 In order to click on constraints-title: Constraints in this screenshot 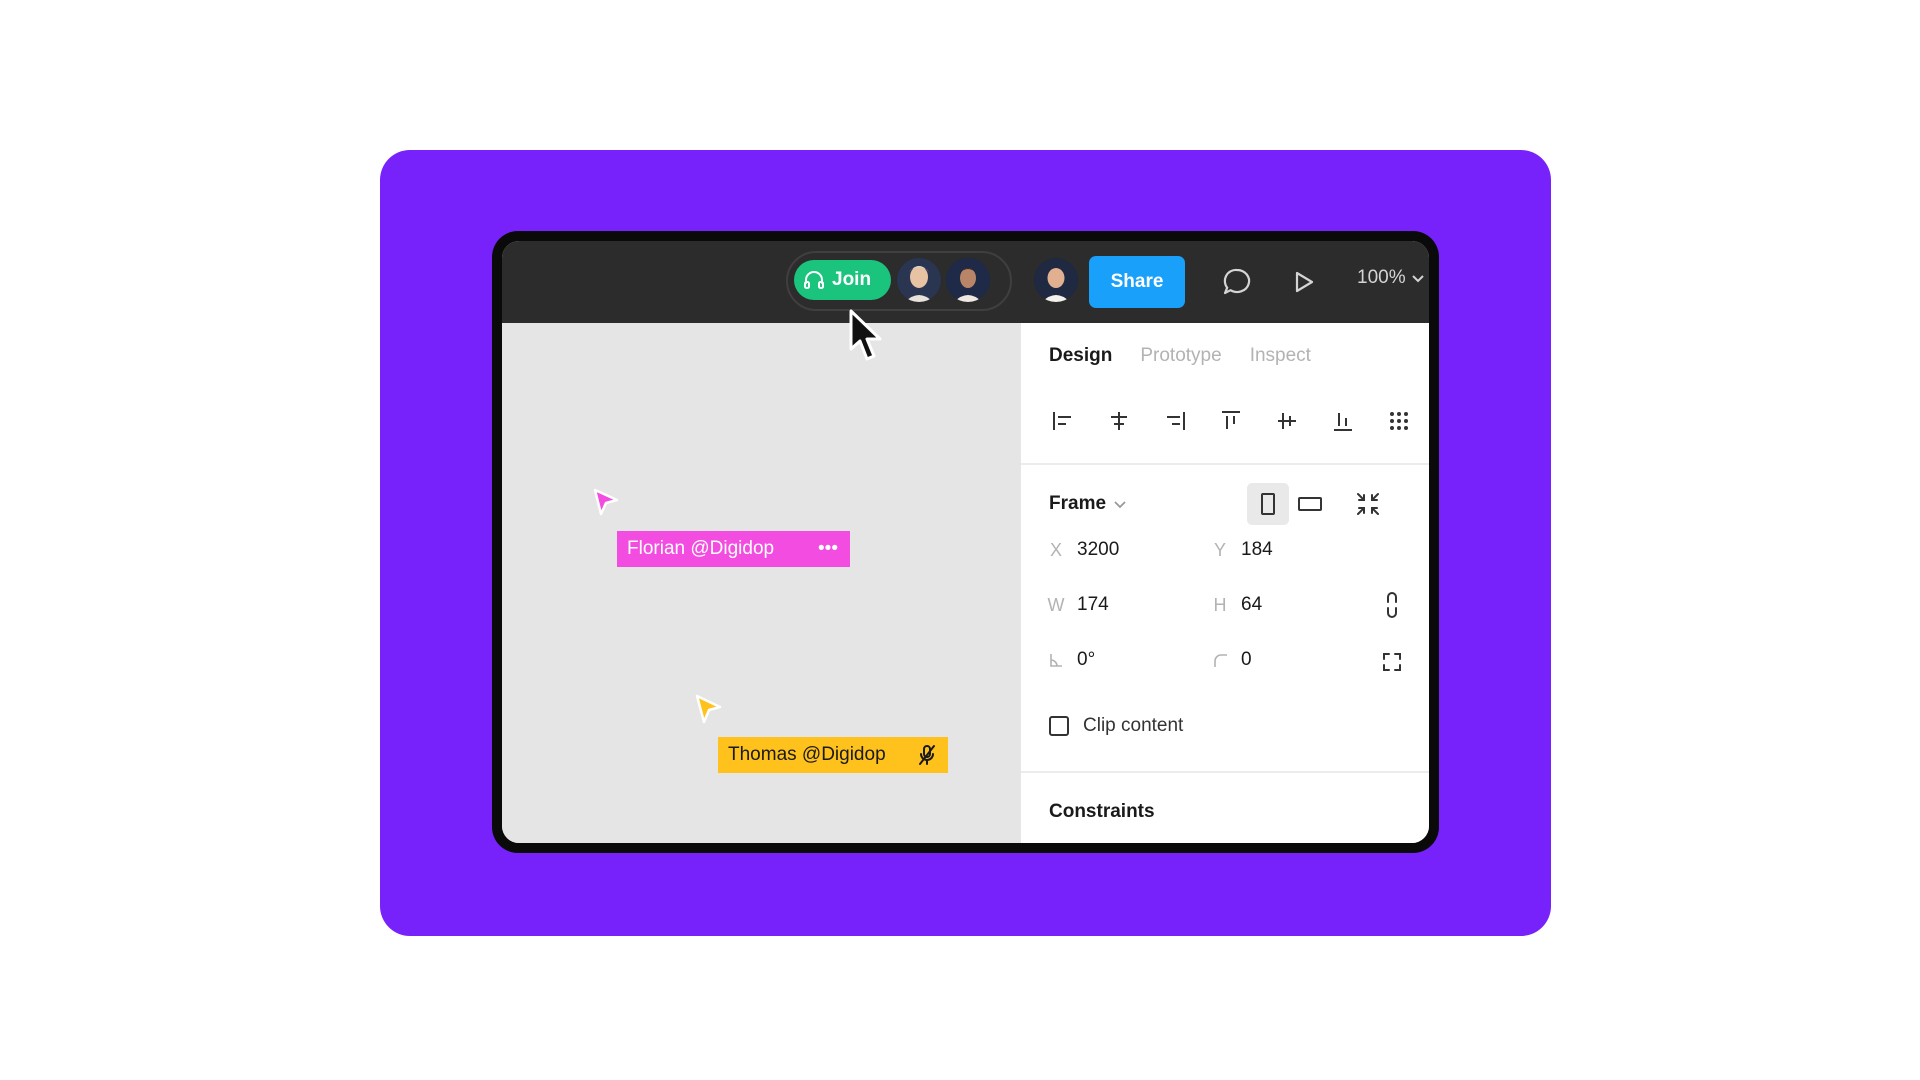, I will do `click(1102, 811)`.